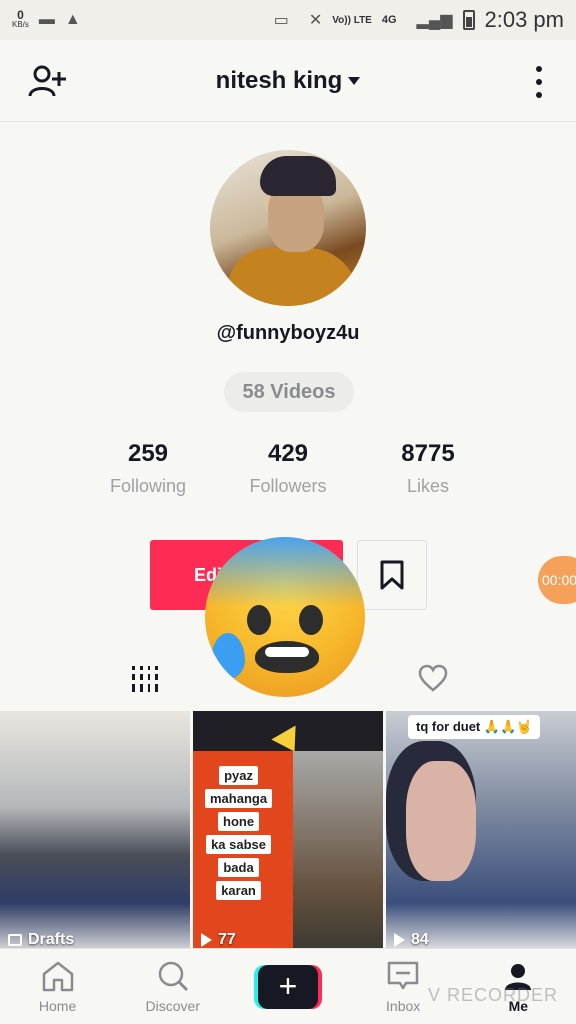 Image resolution: width=576 pixels, height=1024 pixels. What do you see at coordinates (539, 82) in the screenshot?
I see `more-vertical-icon` at bounding box center [539, 82].